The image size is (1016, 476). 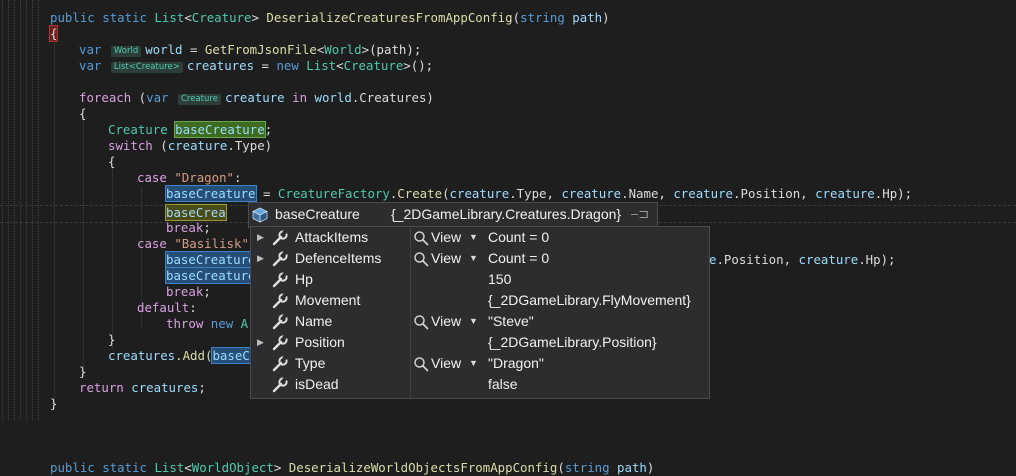 I want to click on property-name: Name, so click(x=314, y=321).